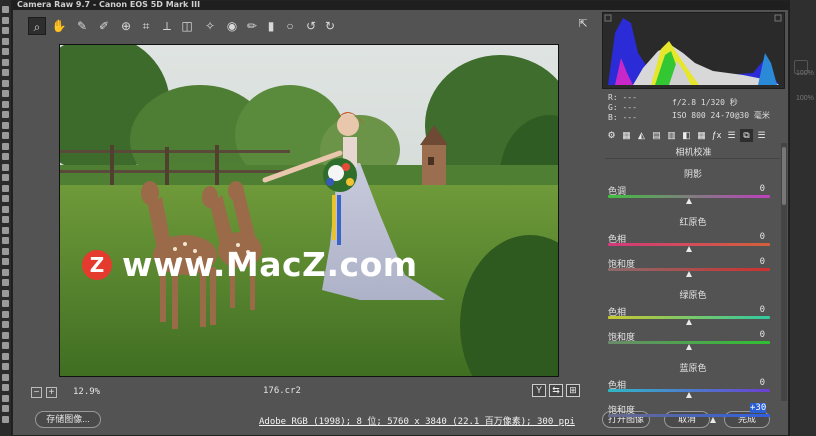 The height and width of the screenshot is (436, 816). Describe the element at coordinates (126, 26) in the screenshot. I see `targeted-adjustment-tool-icon: ⊕` at that location.